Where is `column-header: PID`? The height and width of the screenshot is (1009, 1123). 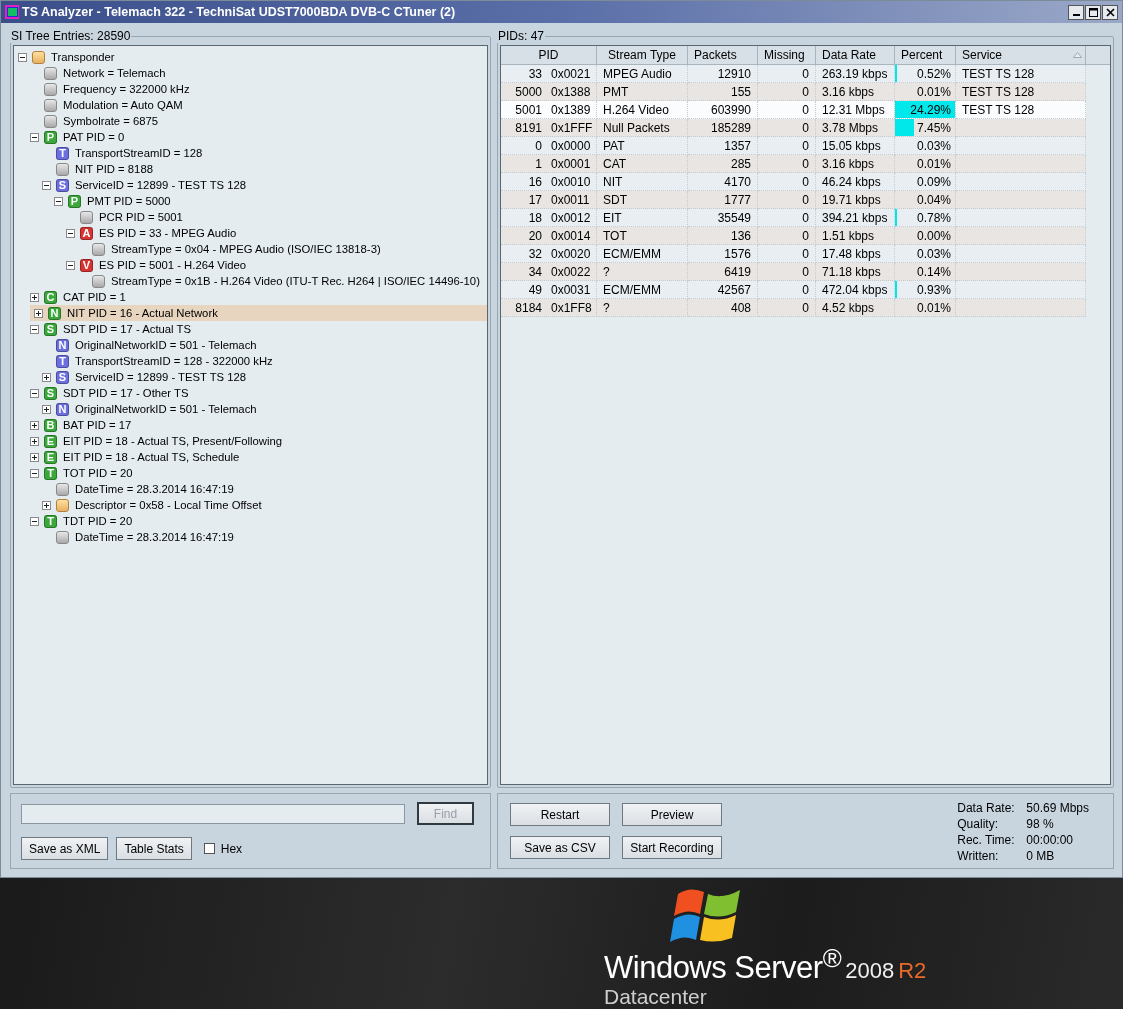
column-header: PID is located at coordinates (549, 55).